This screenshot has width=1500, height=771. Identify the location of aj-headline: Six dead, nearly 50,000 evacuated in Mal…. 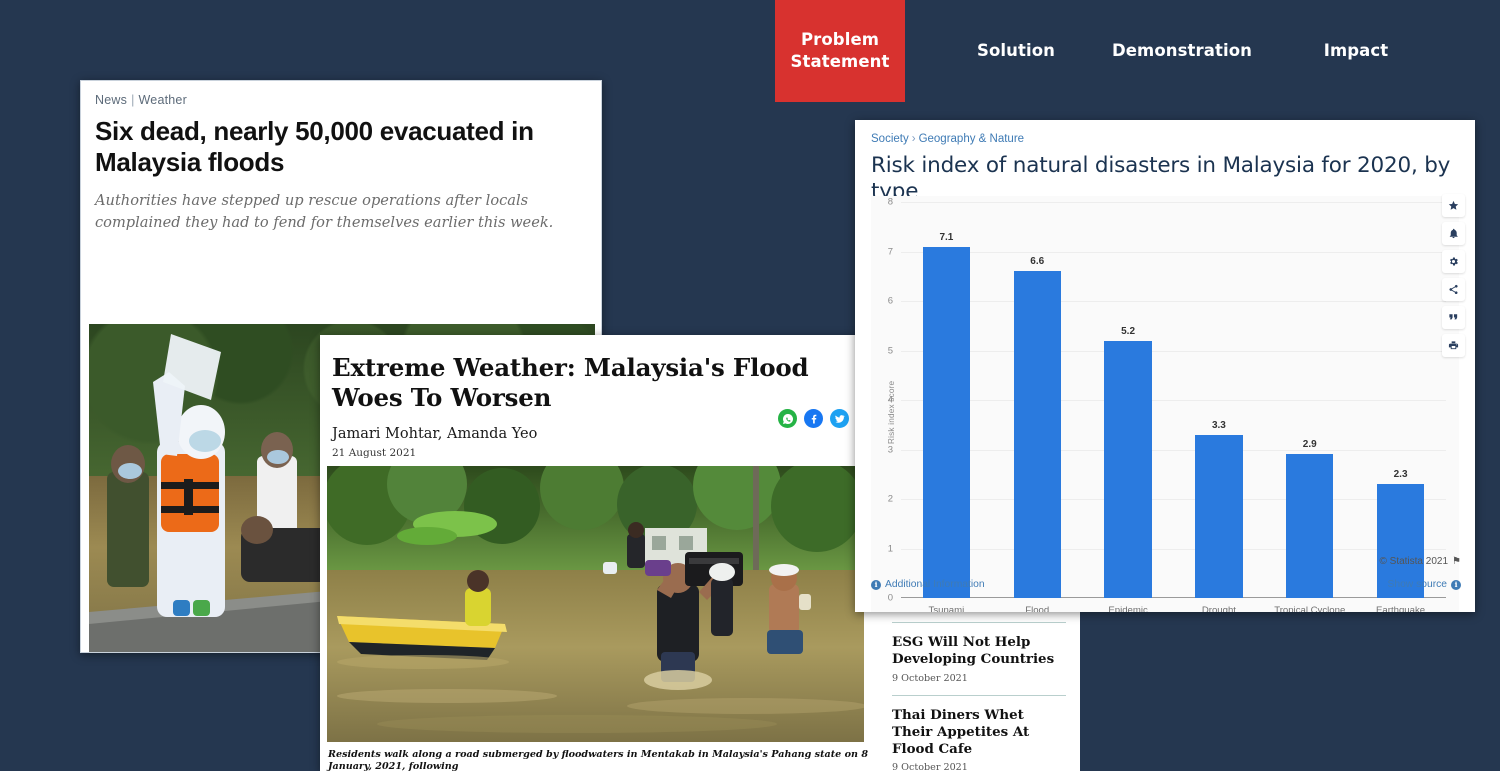
(314, 147).